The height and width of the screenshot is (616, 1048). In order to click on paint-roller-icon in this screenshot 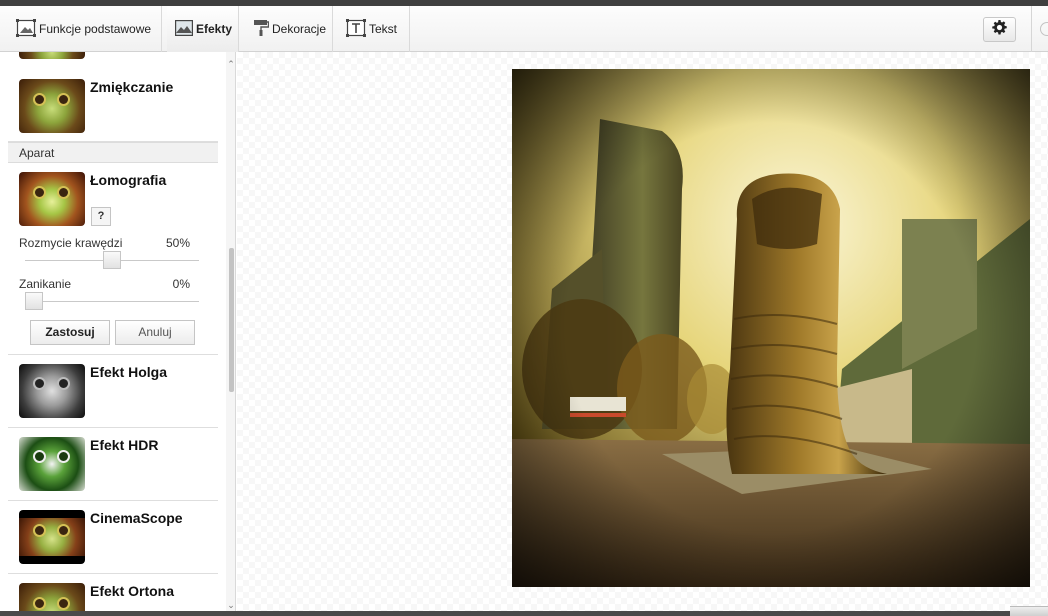, I will do `click(261, 29)`.